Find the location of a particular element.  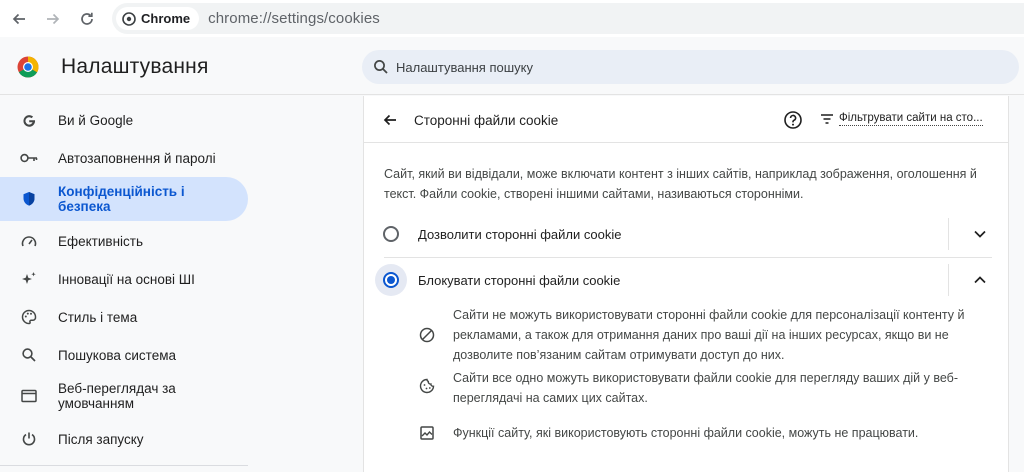

sidebar-item-label: Конфіденційність і безпека is located at coordinates (121, 199).